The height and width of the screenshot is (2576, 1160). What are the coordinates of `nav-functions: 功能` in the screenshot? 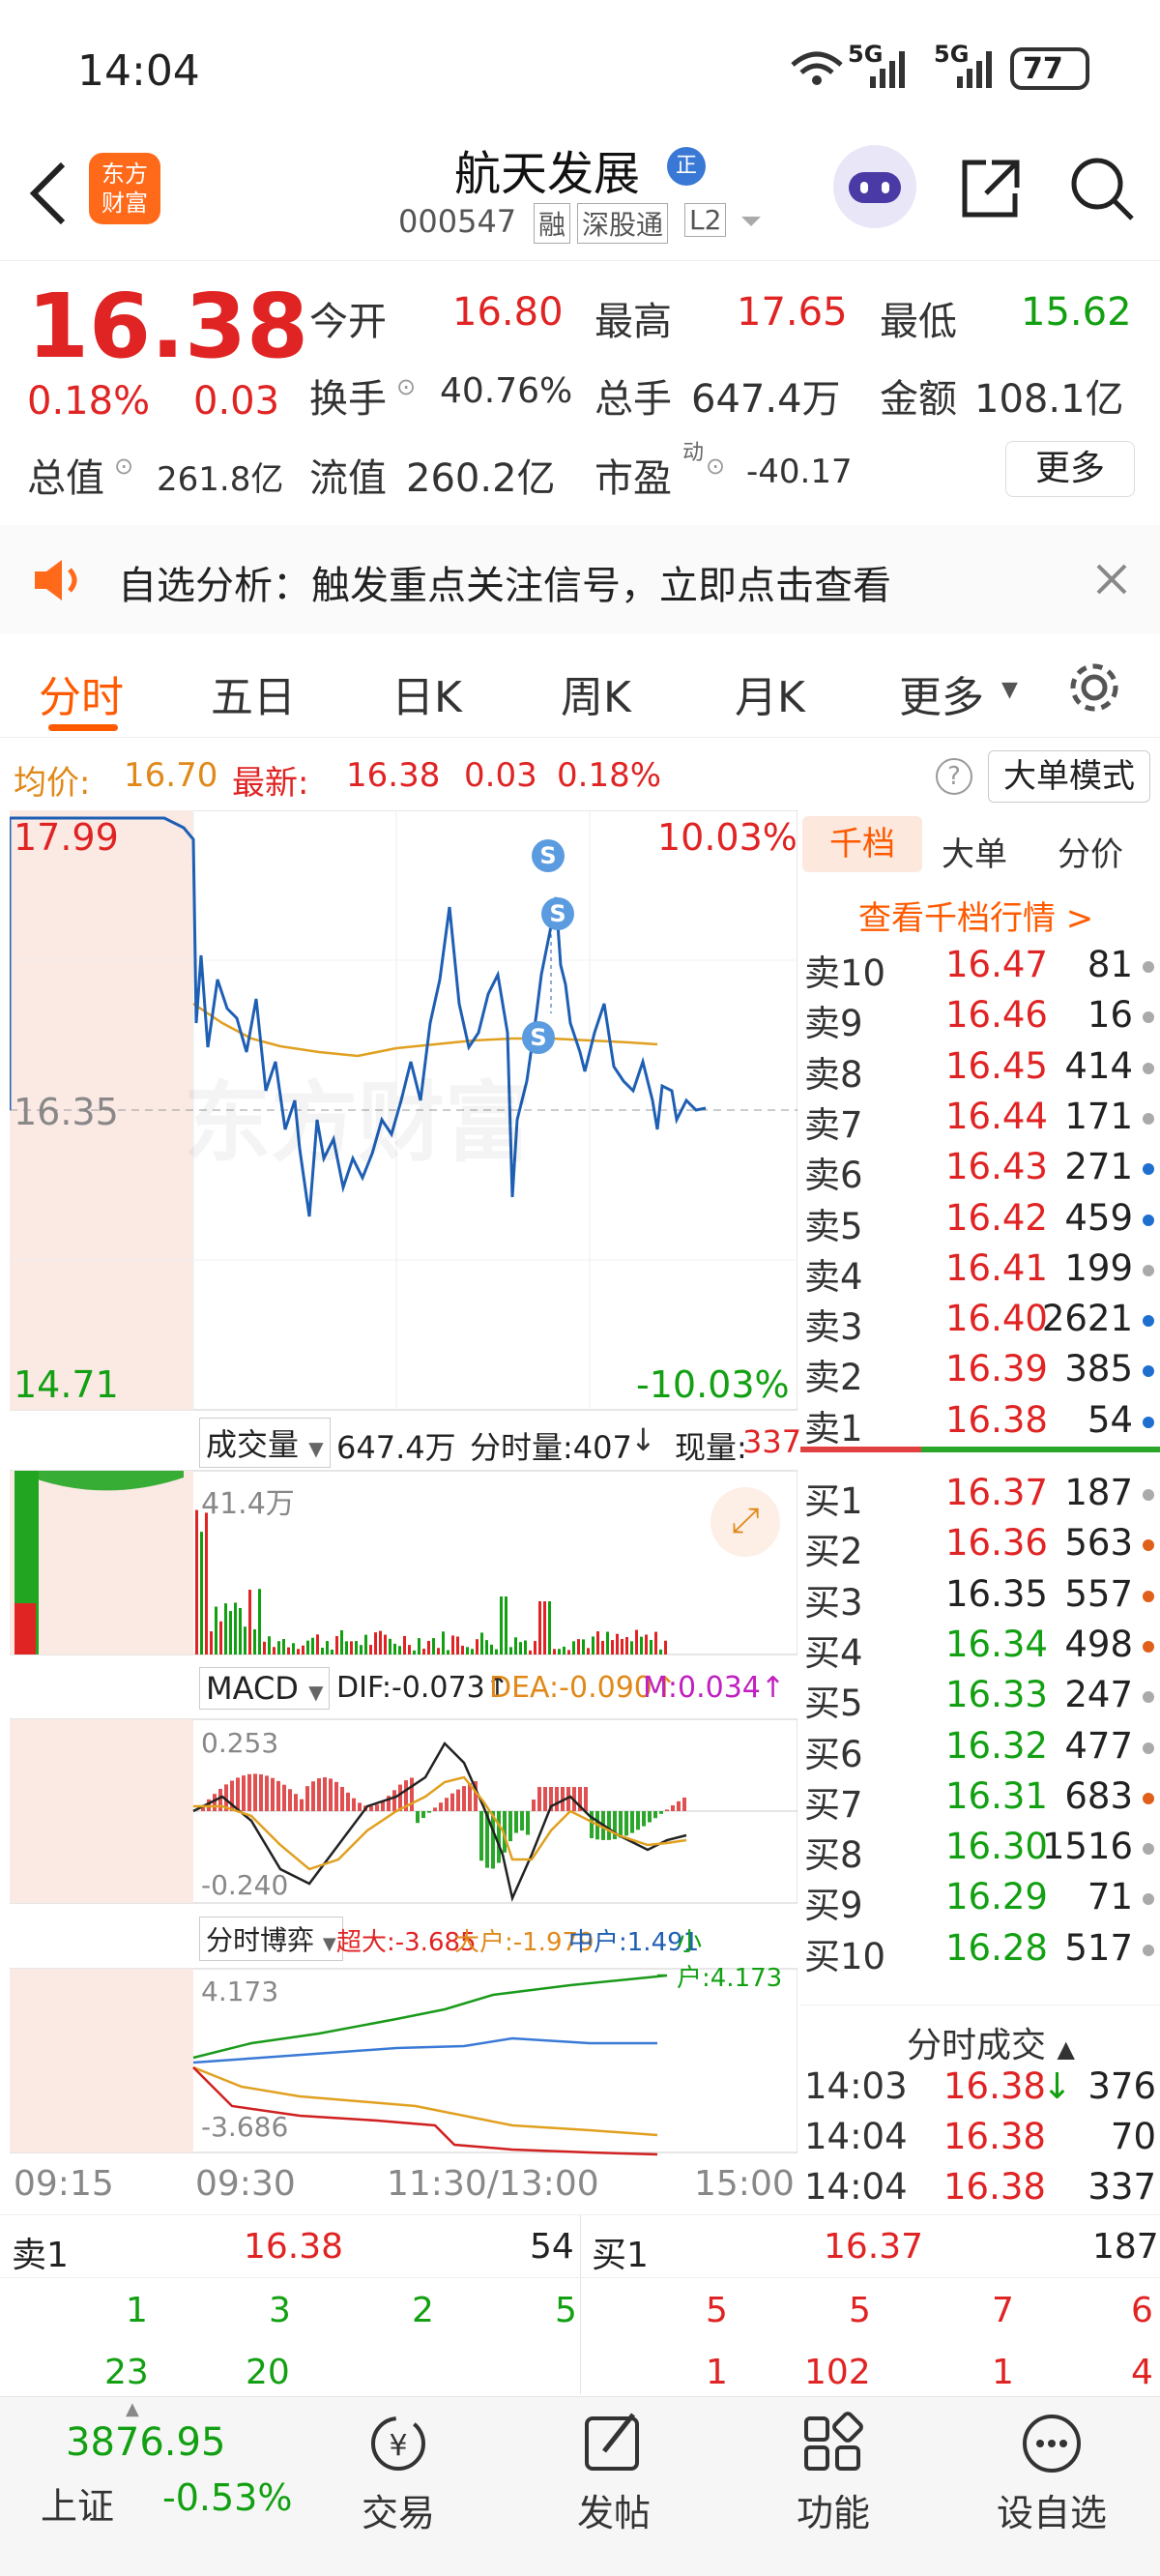 It's located at (834, 2471).